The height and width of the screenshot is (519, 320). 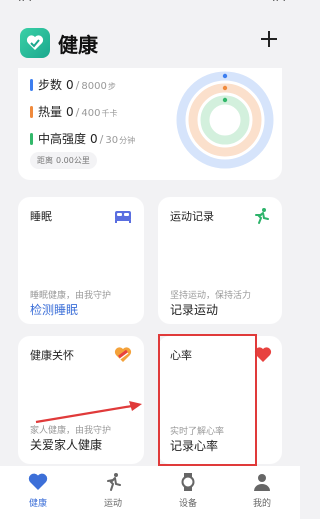 What do you see at coordinates (50, 112) in the screenshot?
I see `metric-label: 热量` at bounding box center [50, 112].